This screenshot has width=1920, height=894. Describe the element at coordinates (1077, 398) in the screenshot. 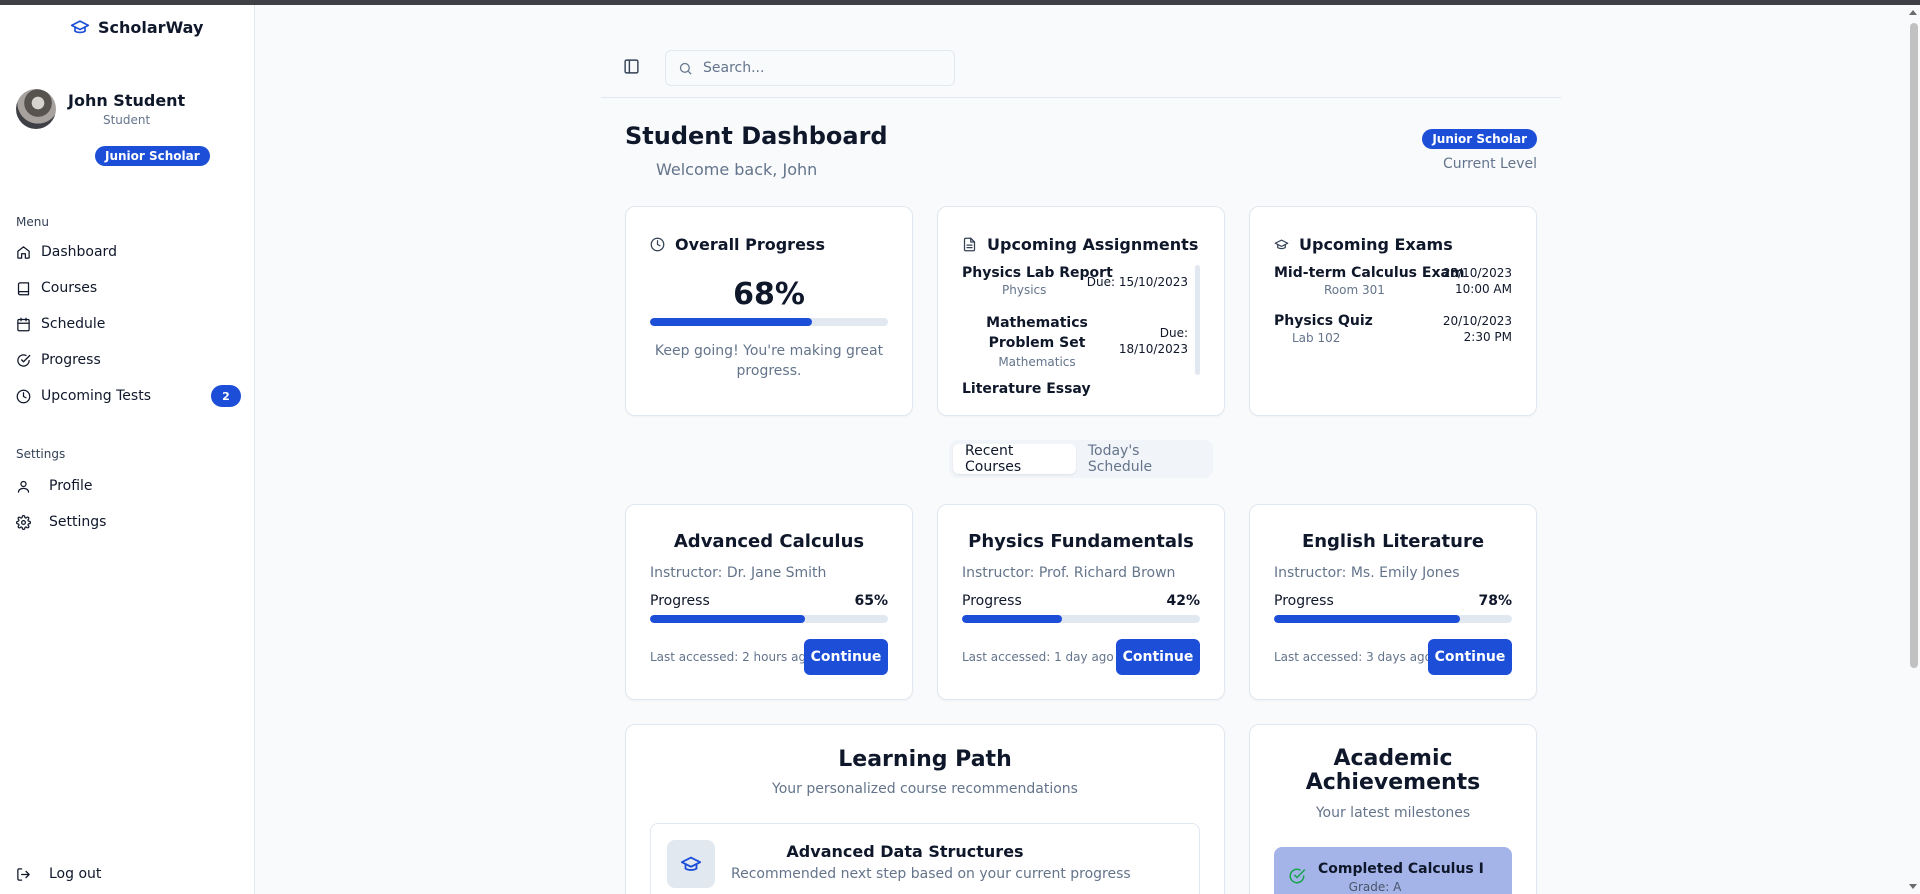

I see `list-item: Literature Essay` at that location.